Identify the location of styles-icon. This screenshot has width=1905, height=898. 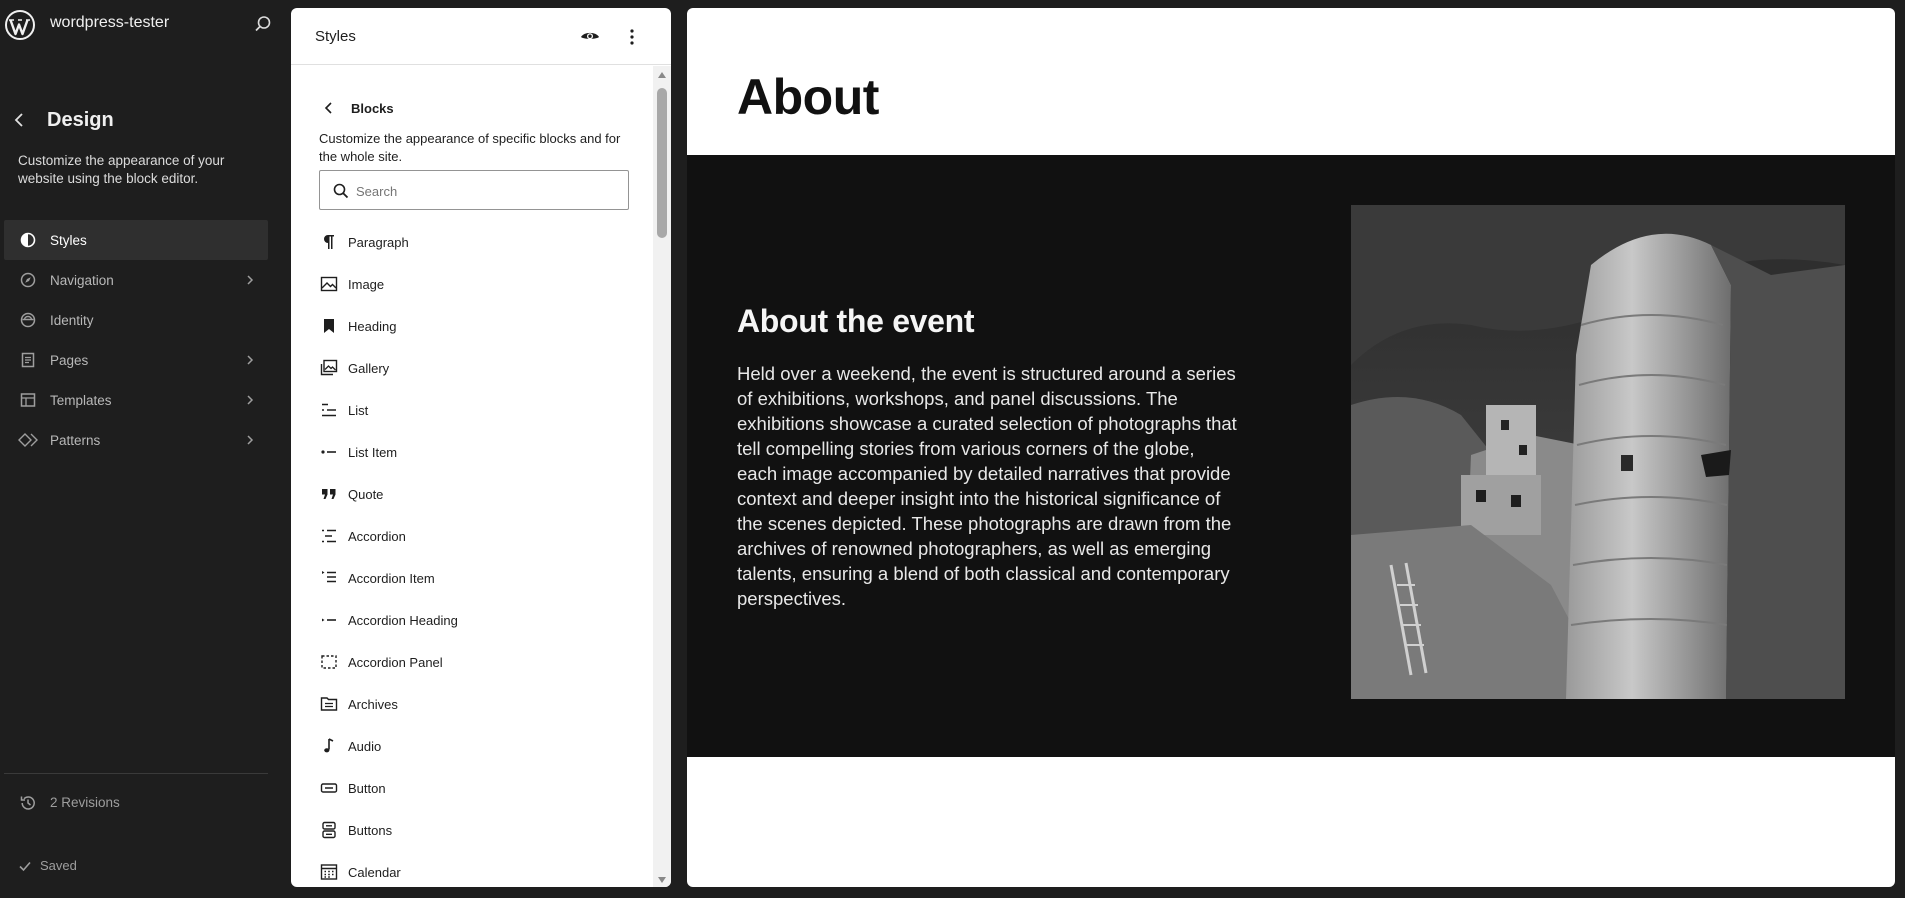
(28, 240).